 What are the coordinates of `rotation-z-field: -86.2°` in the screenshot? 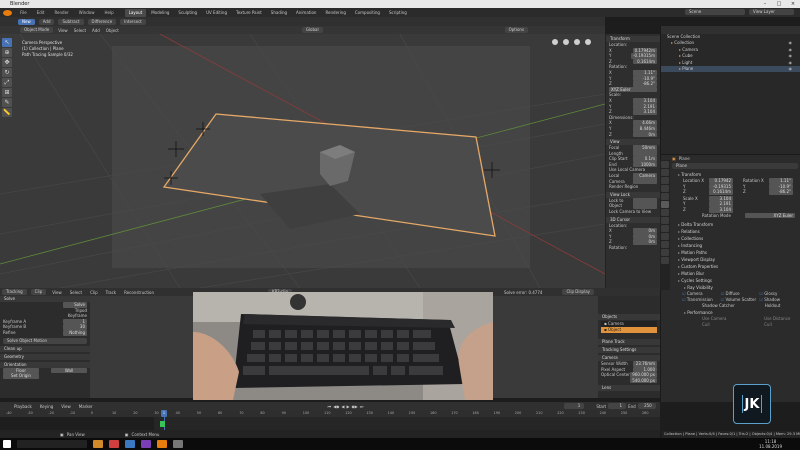 It's located at (645, 84).